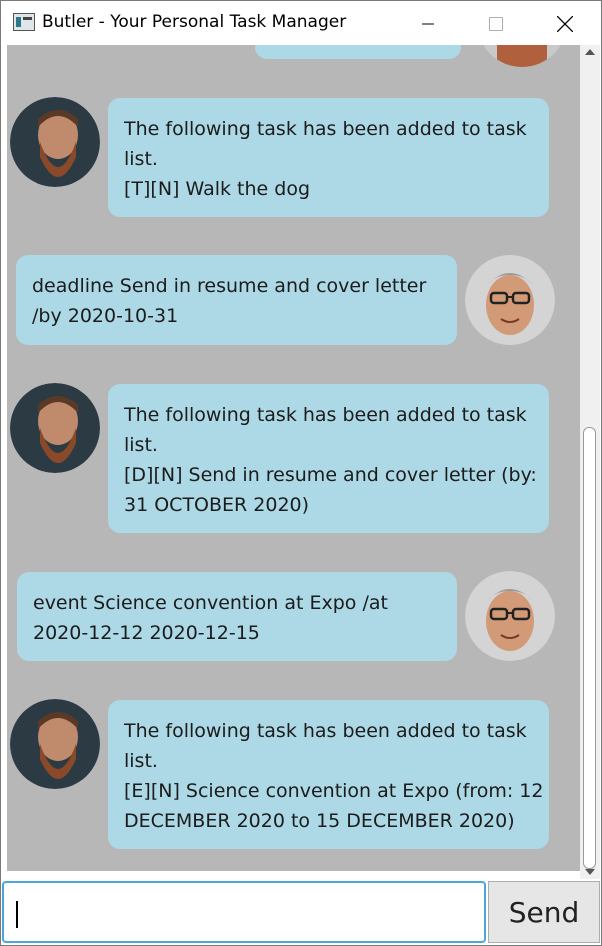 This screenshot has width=602, height=946. What do you see at coordinates (24, 22) in the screenshot?
I see `app-icon` at bounding box center [24, 22].